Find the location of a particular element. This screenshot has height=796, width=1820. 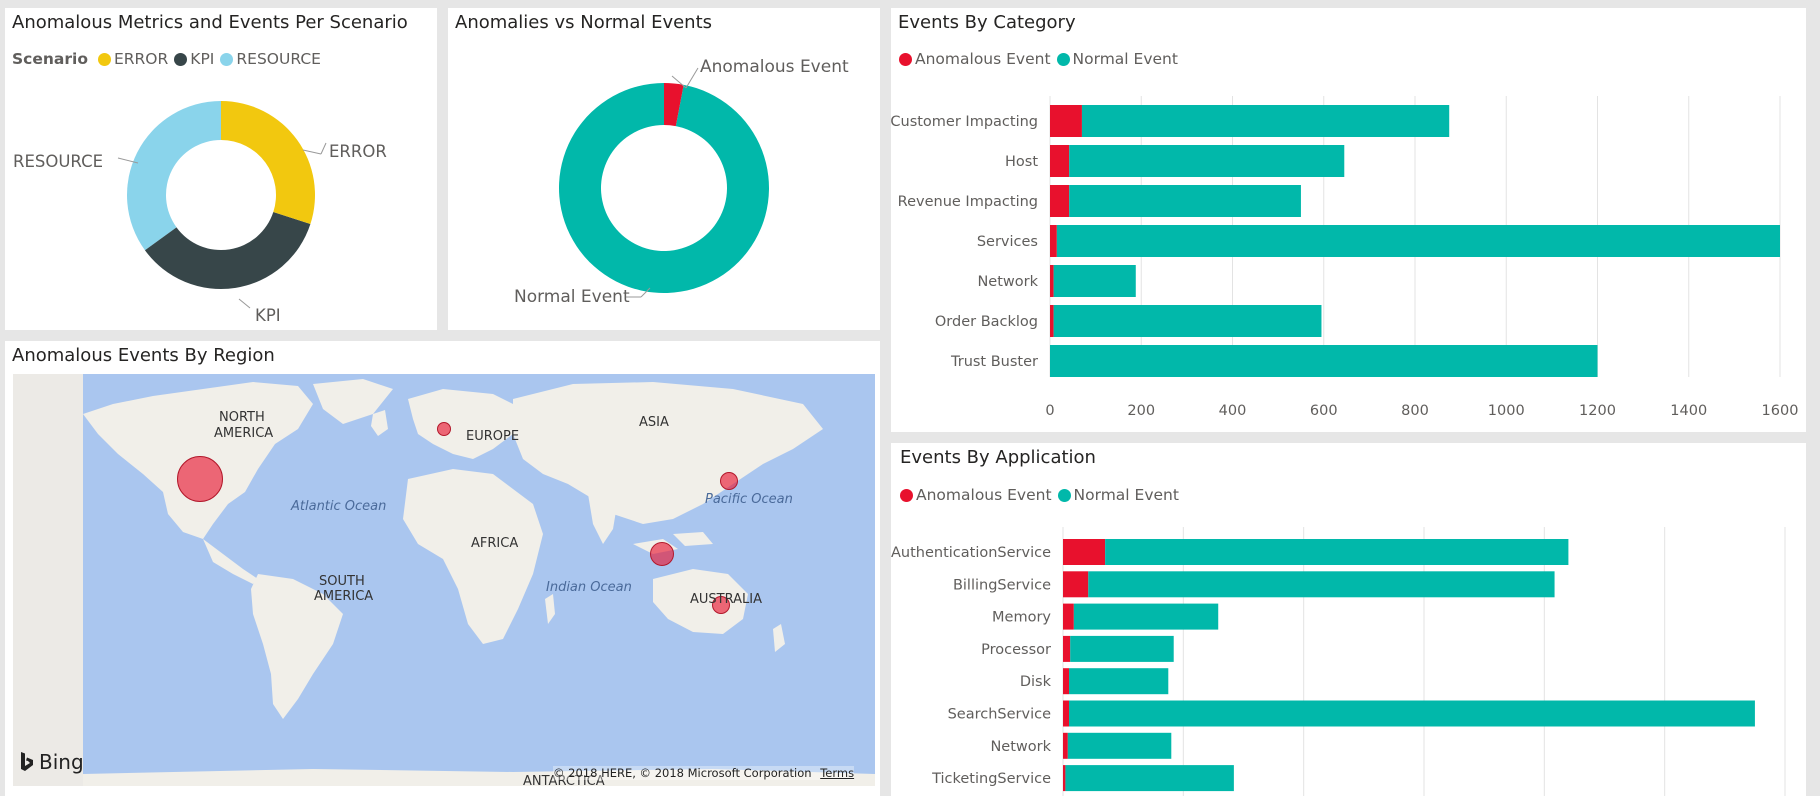

bar-billingservice-anomalous-event is located at coordinates (1076, 584).